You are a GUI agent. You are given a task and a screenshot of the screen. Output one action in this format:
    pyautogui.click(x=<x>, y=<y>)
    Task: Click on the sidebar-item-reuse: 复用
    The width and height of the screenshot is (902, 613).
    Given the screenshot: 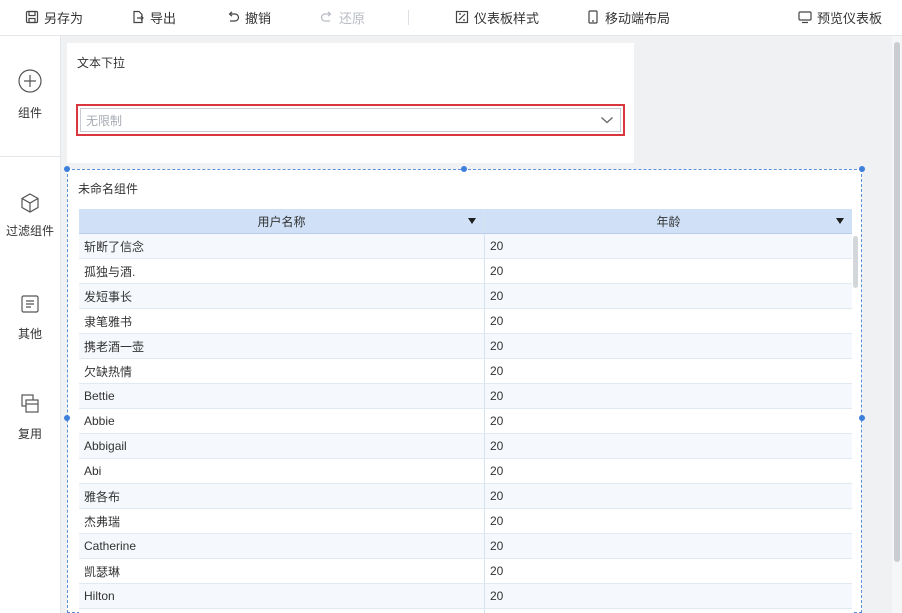 What is the action you would take?
    pyautogui.click(x=30, y=417)
    